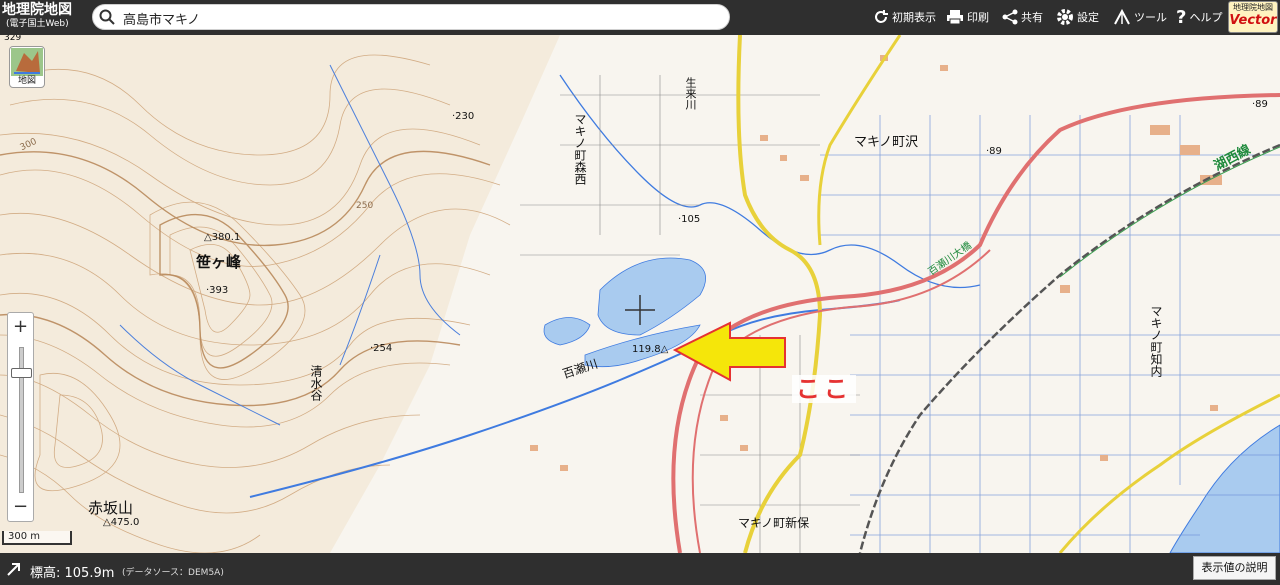  I want to click on vector-map-button: 地理院地図 Vector, so click(1253, 17).